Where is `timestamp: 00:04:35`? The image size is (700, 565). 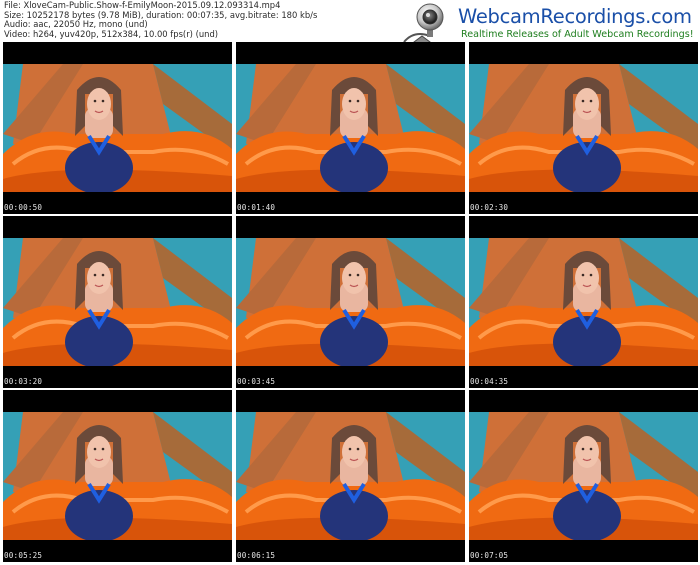 timestamp: 00:04:35 is located at coordinates (489, 381).